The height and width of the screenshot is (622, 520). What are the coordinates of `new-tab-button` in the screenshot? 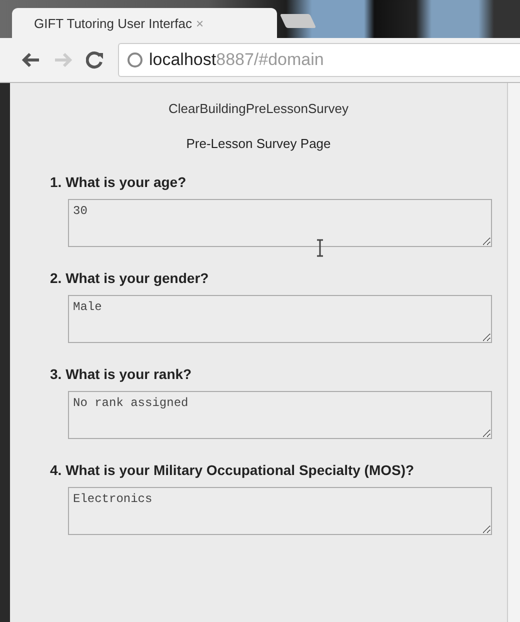 It's located at (298, 21).